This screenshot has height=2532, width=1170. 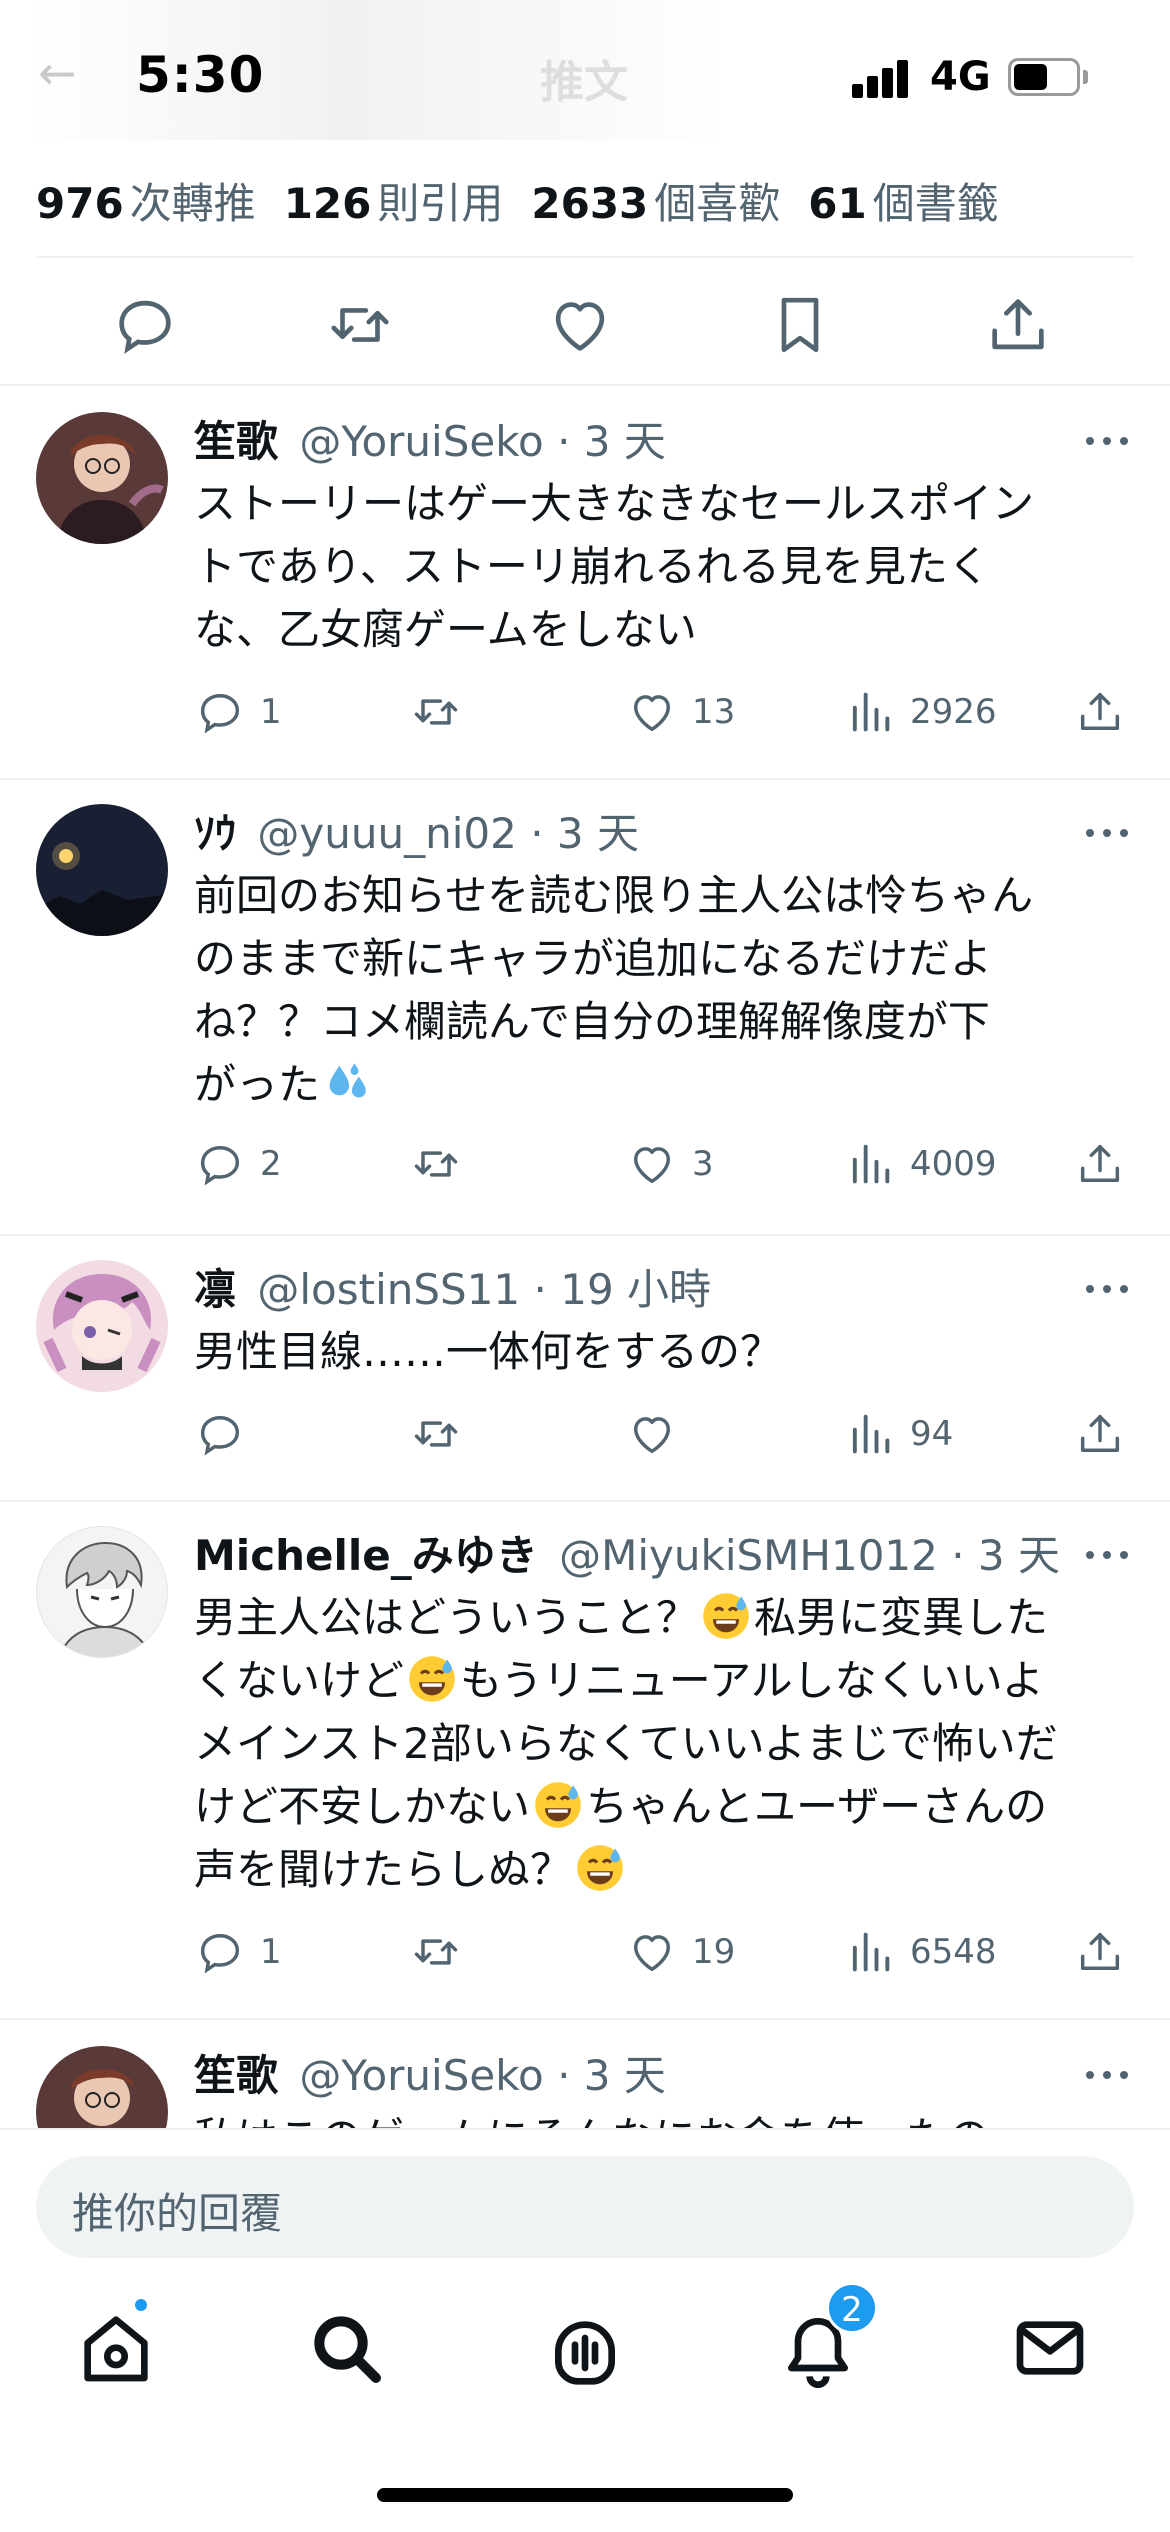 I want to click on arrow-left-icon: ←, so click(x=63, y=73).